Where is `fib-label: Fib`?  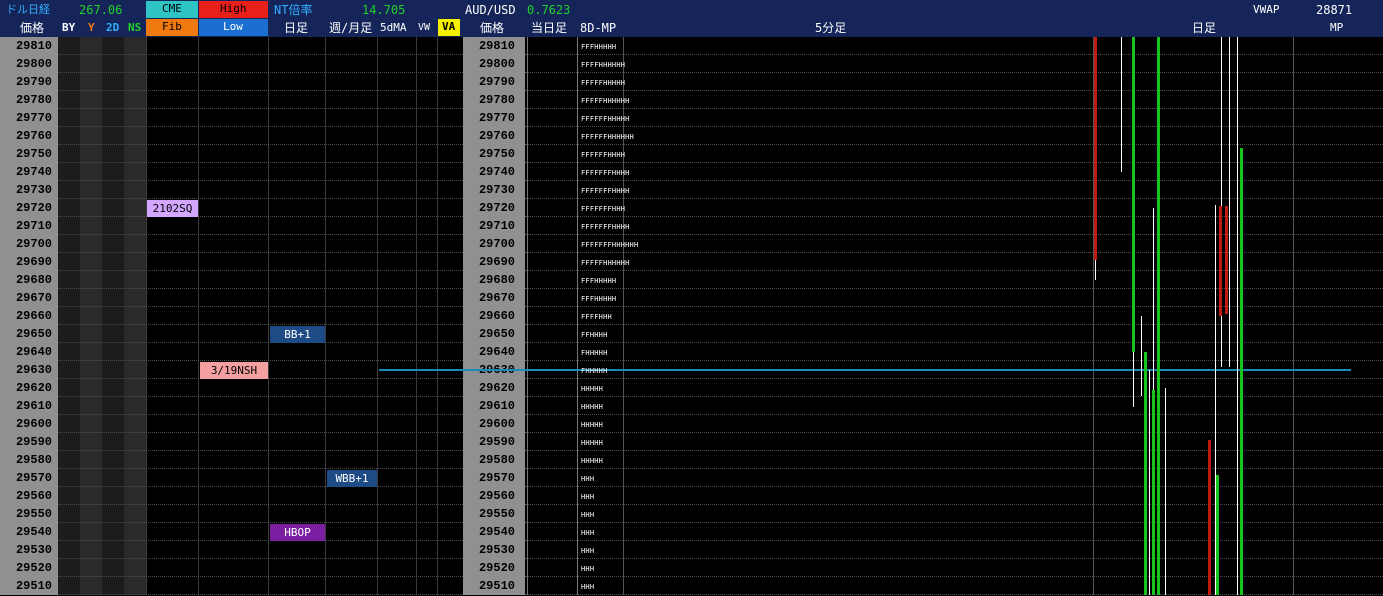 fib-label: Fib is located at coordinates (172, 26).